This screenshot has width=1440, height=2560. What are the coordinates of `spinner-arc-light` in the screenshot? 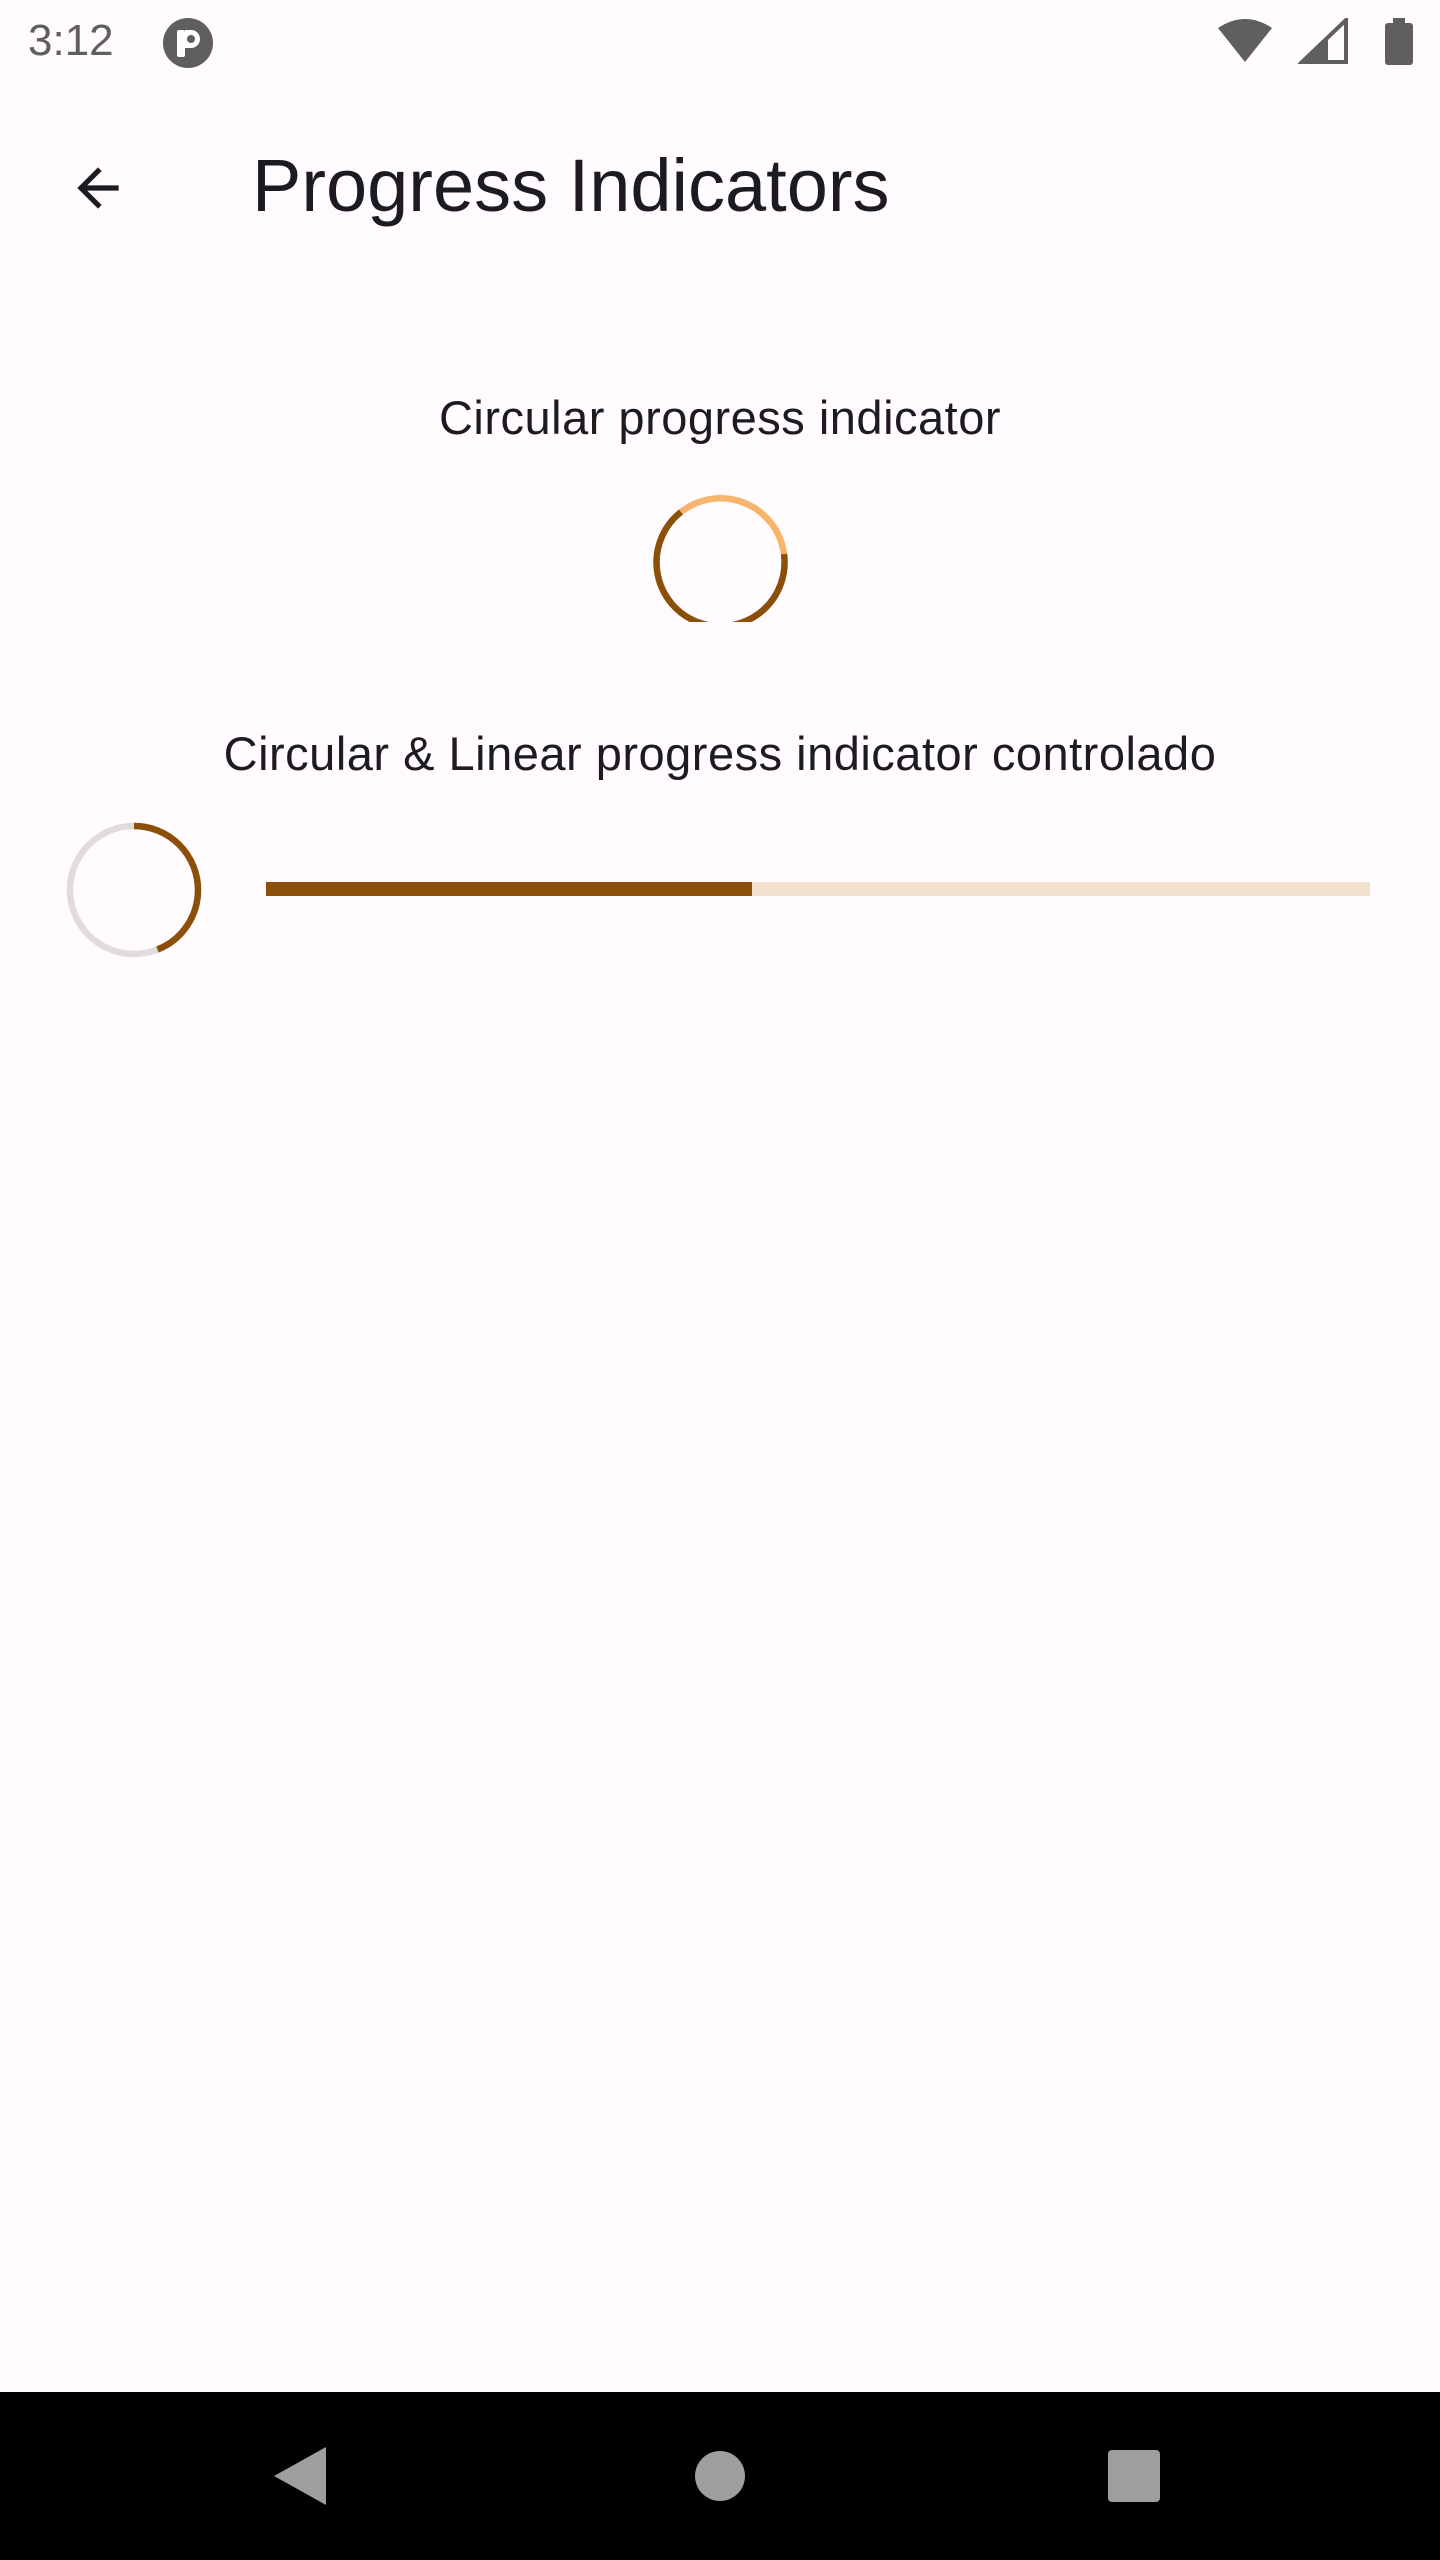 It's located at (733, 525).